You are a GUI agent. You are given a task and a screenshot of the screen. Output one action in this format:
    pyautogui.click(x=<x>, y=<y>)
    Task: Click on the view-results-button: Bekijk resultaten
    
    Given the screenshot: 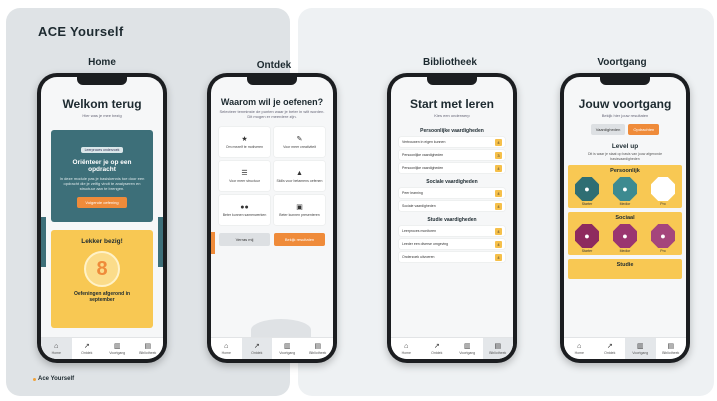 What is the action you would take?
    pyautogui.click(x=299, y=239)
    